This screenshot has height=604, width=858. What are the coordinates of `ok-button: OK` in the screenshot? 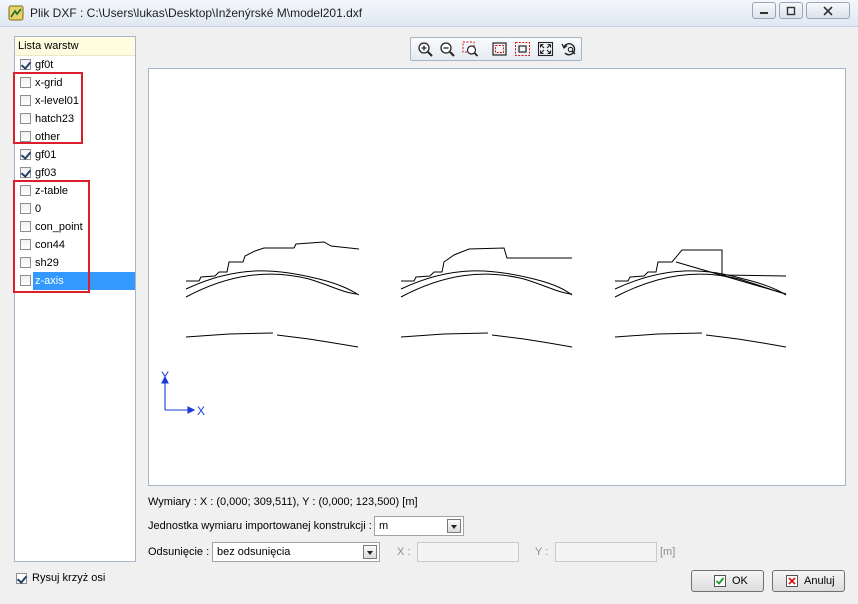 It's located at (727, 581).